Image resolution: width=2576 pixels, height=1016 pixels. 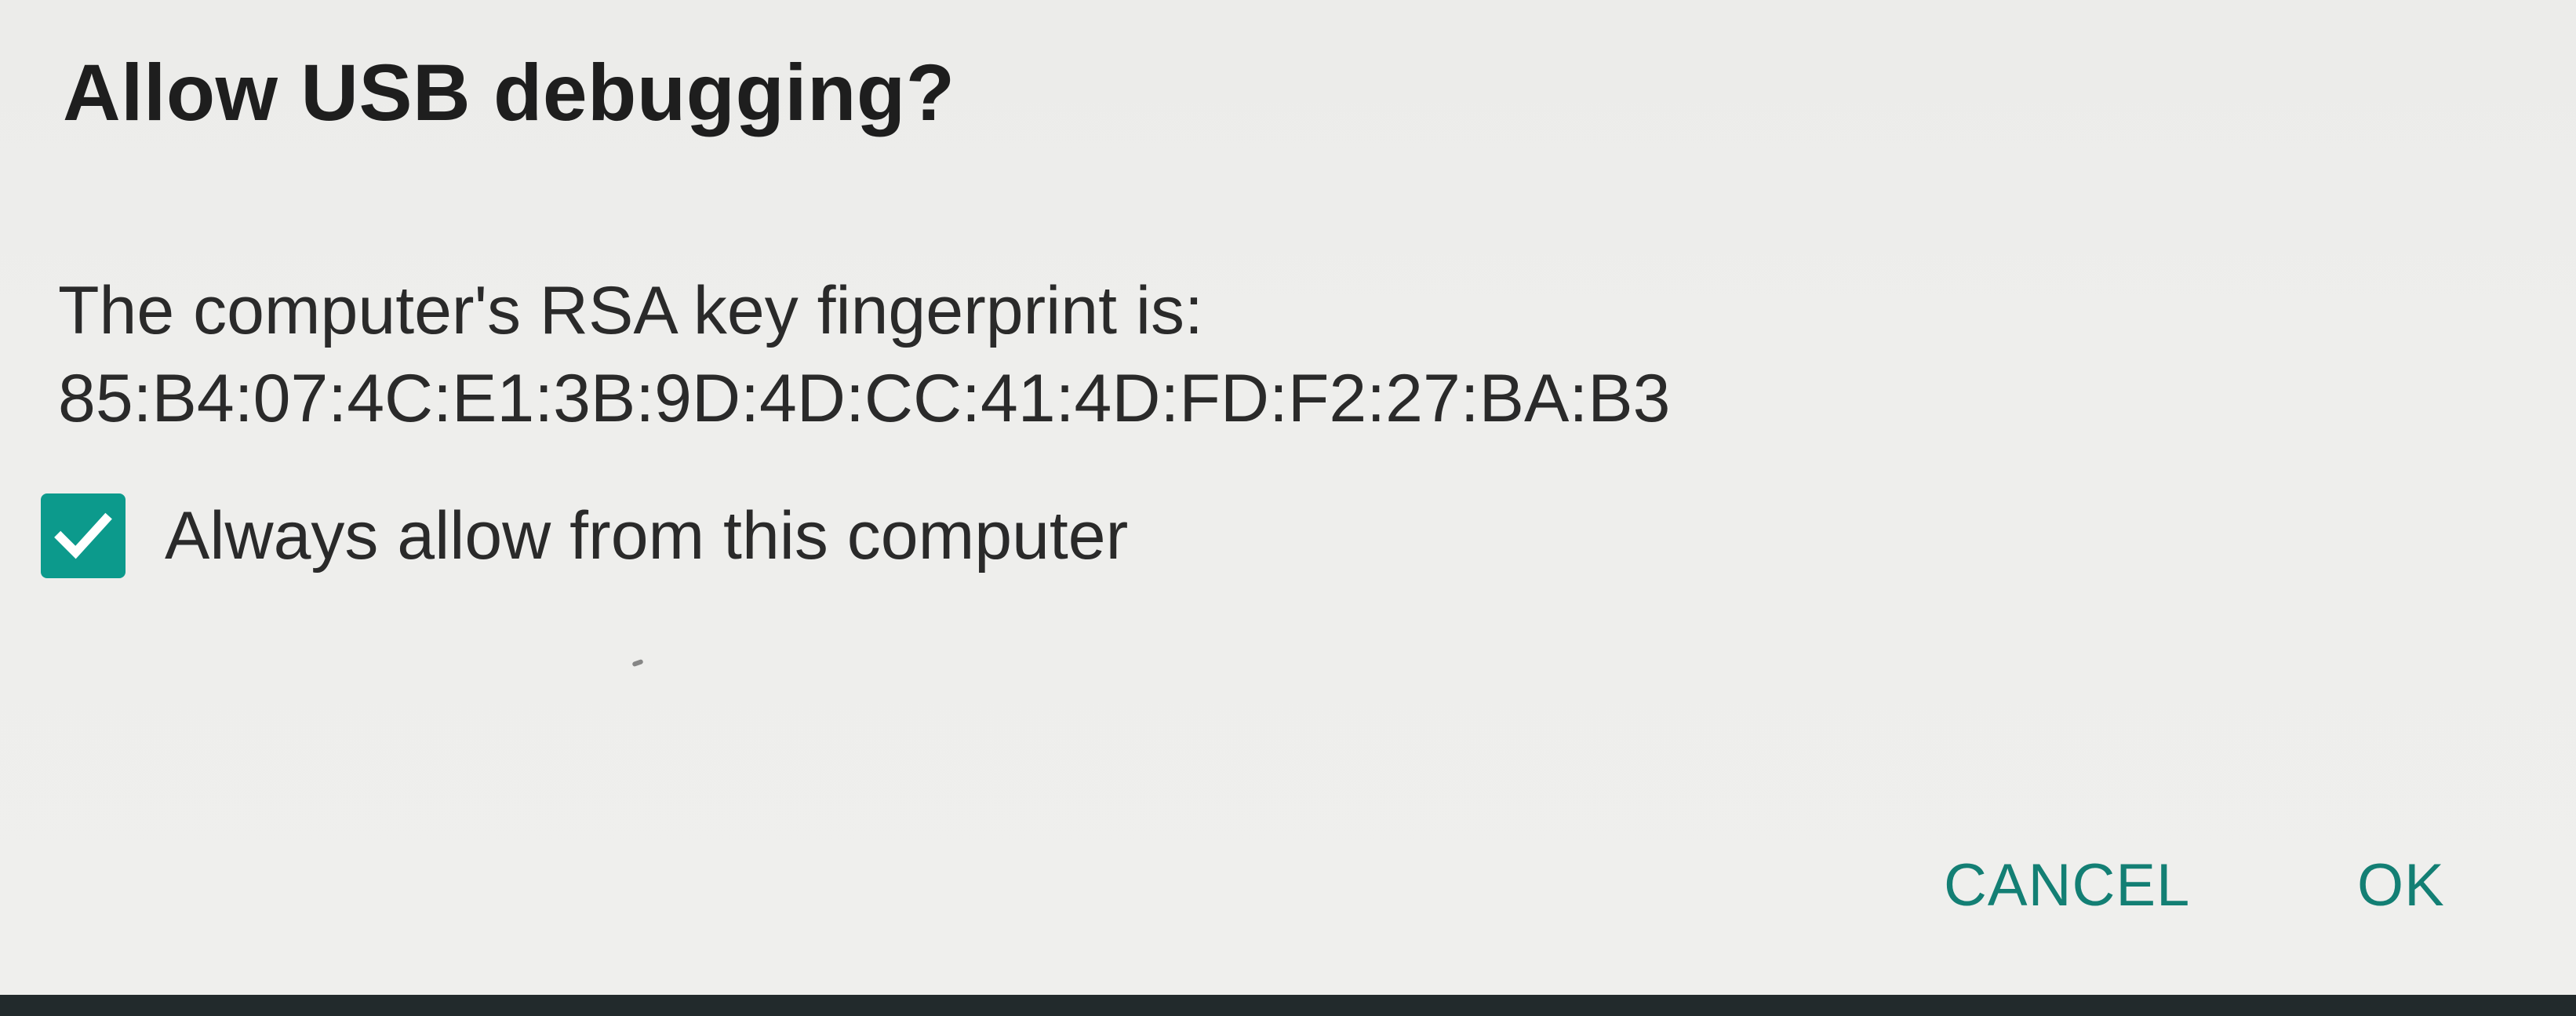 What do you see at coordinates (646, 536) in the screenshot?
I see `always-allow-label: Always allow from this computer` at bounding box center [646, 536].